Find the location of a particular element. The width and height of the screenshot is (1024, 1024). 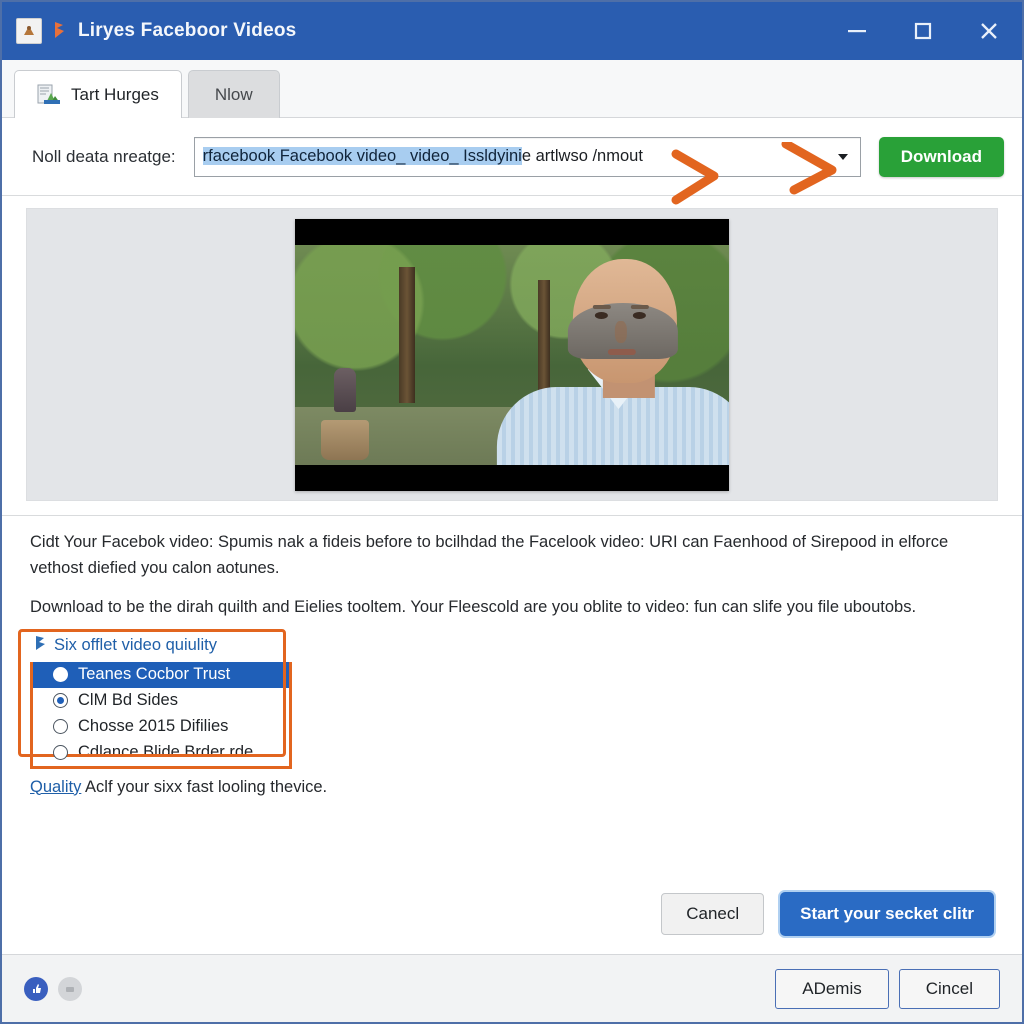

minimize-icon is located at coordinates (857, 31).